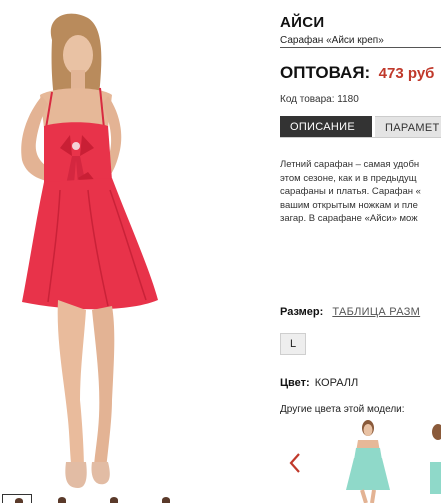 The image size is (441, 503). What do you see at coordinates (350, 191) in the screenshot?
I see `description-line: сарафаны и платья. Сарафан «` at bounding box center [350, 191].